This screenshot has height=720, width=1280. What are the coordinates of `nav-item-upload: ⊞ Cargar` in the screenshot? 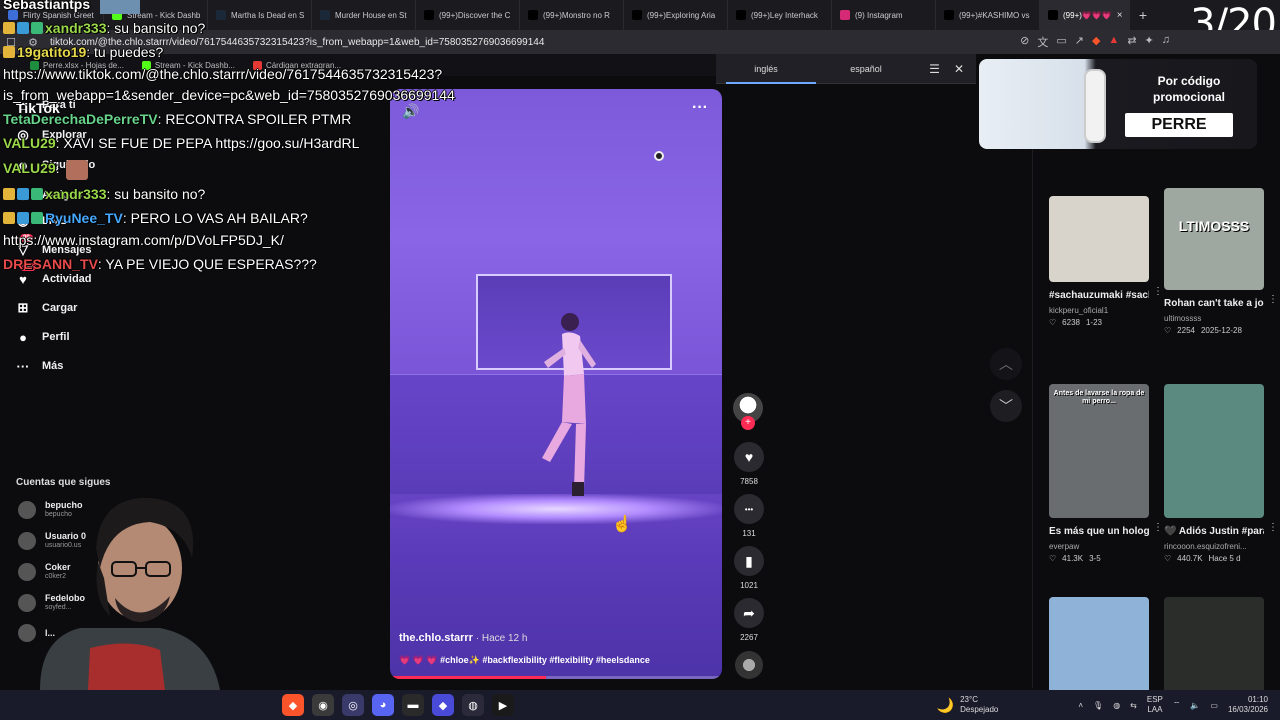 It's located at (46, 308).